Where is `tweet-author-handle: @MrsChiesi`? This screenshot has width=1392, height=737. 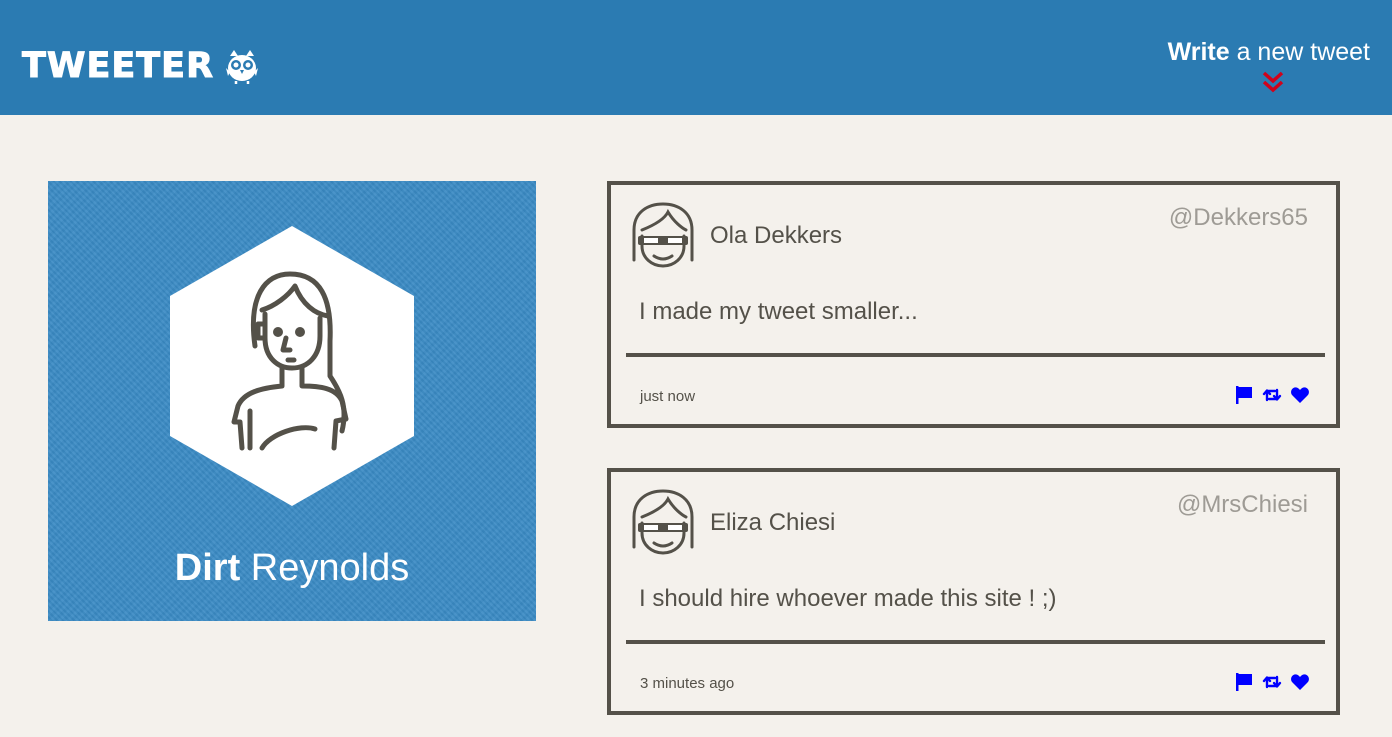 tweet-author-handle: @MrsChiesi is located at coordinates (1242, 504).